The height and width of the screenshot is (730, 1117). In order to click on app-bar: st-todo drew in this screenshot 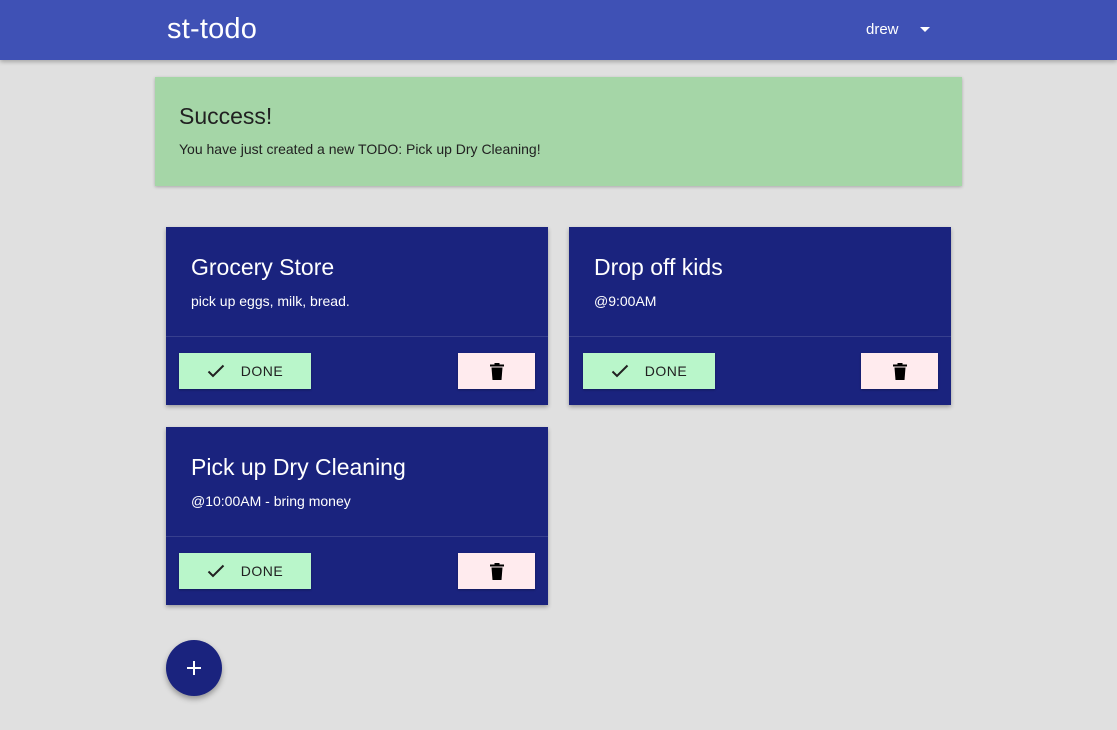, I will do `click(558, 30)`.